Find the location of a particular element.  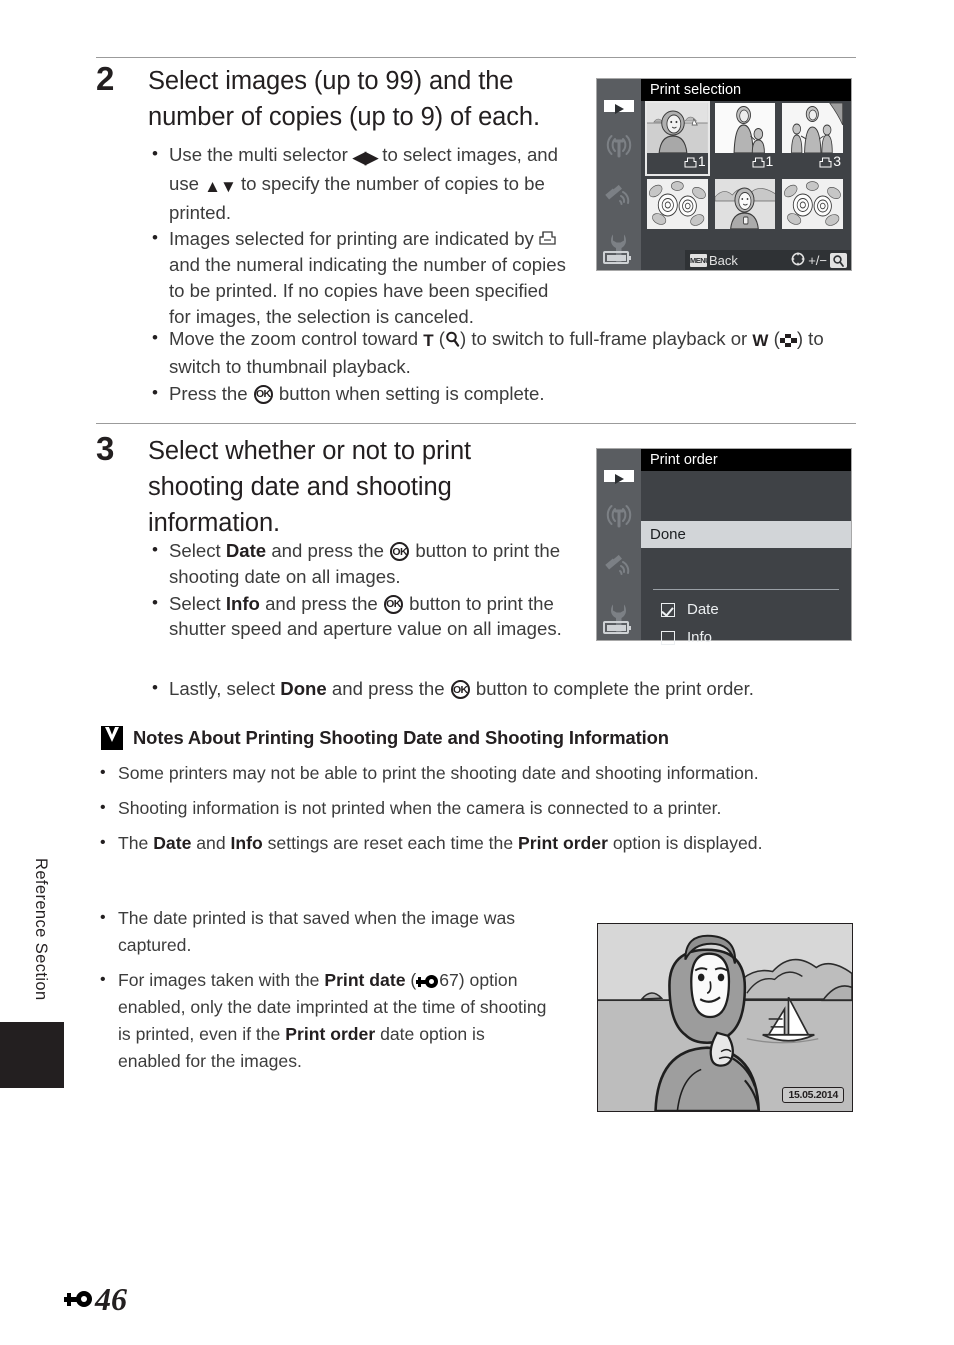

print-selection-bottom-bar: MENU Back +/− is located at coordinates (768, 260).